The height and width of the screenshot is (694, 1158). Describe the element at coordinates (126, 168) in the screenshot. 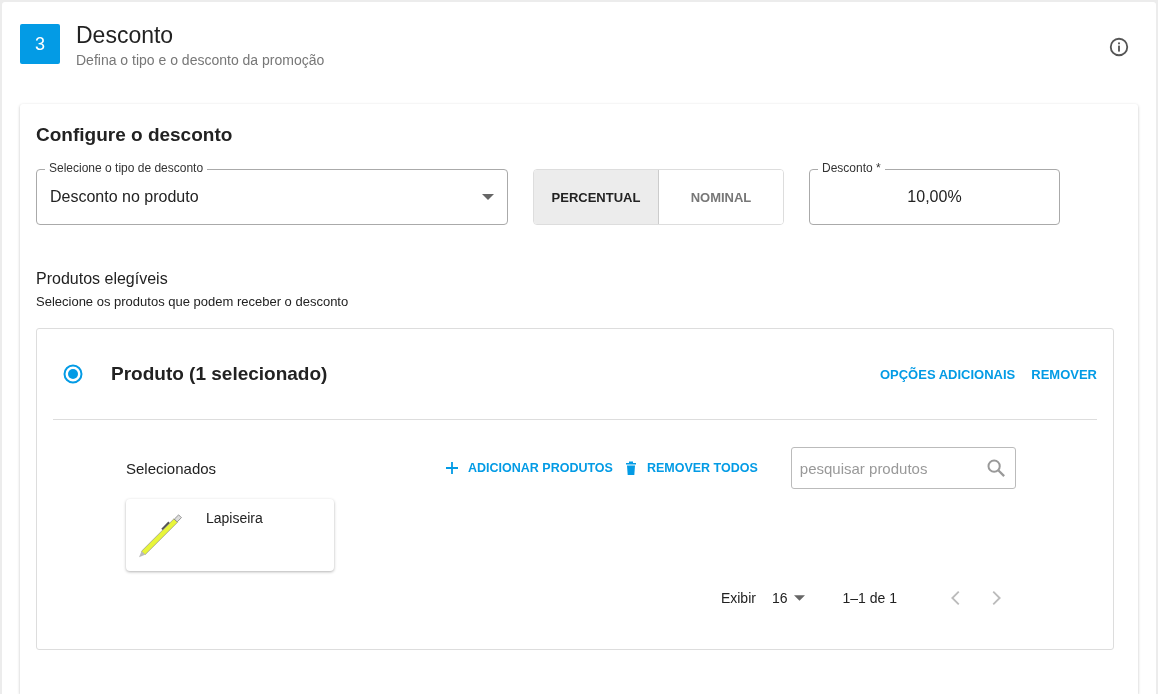

I see `field-label: Selecione o tipo de desconto` at that location.